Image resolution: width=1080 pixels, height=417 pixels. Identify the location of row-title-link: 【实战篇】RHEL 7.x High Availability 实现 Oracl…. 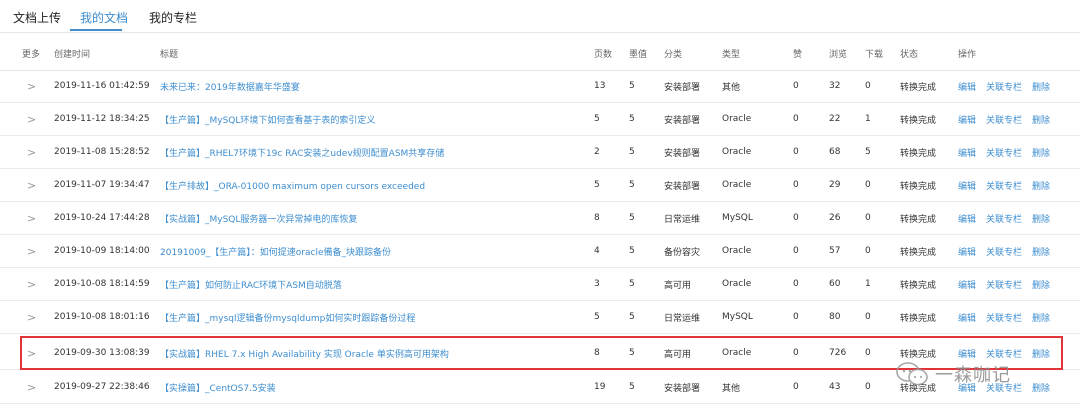
(304, 353).